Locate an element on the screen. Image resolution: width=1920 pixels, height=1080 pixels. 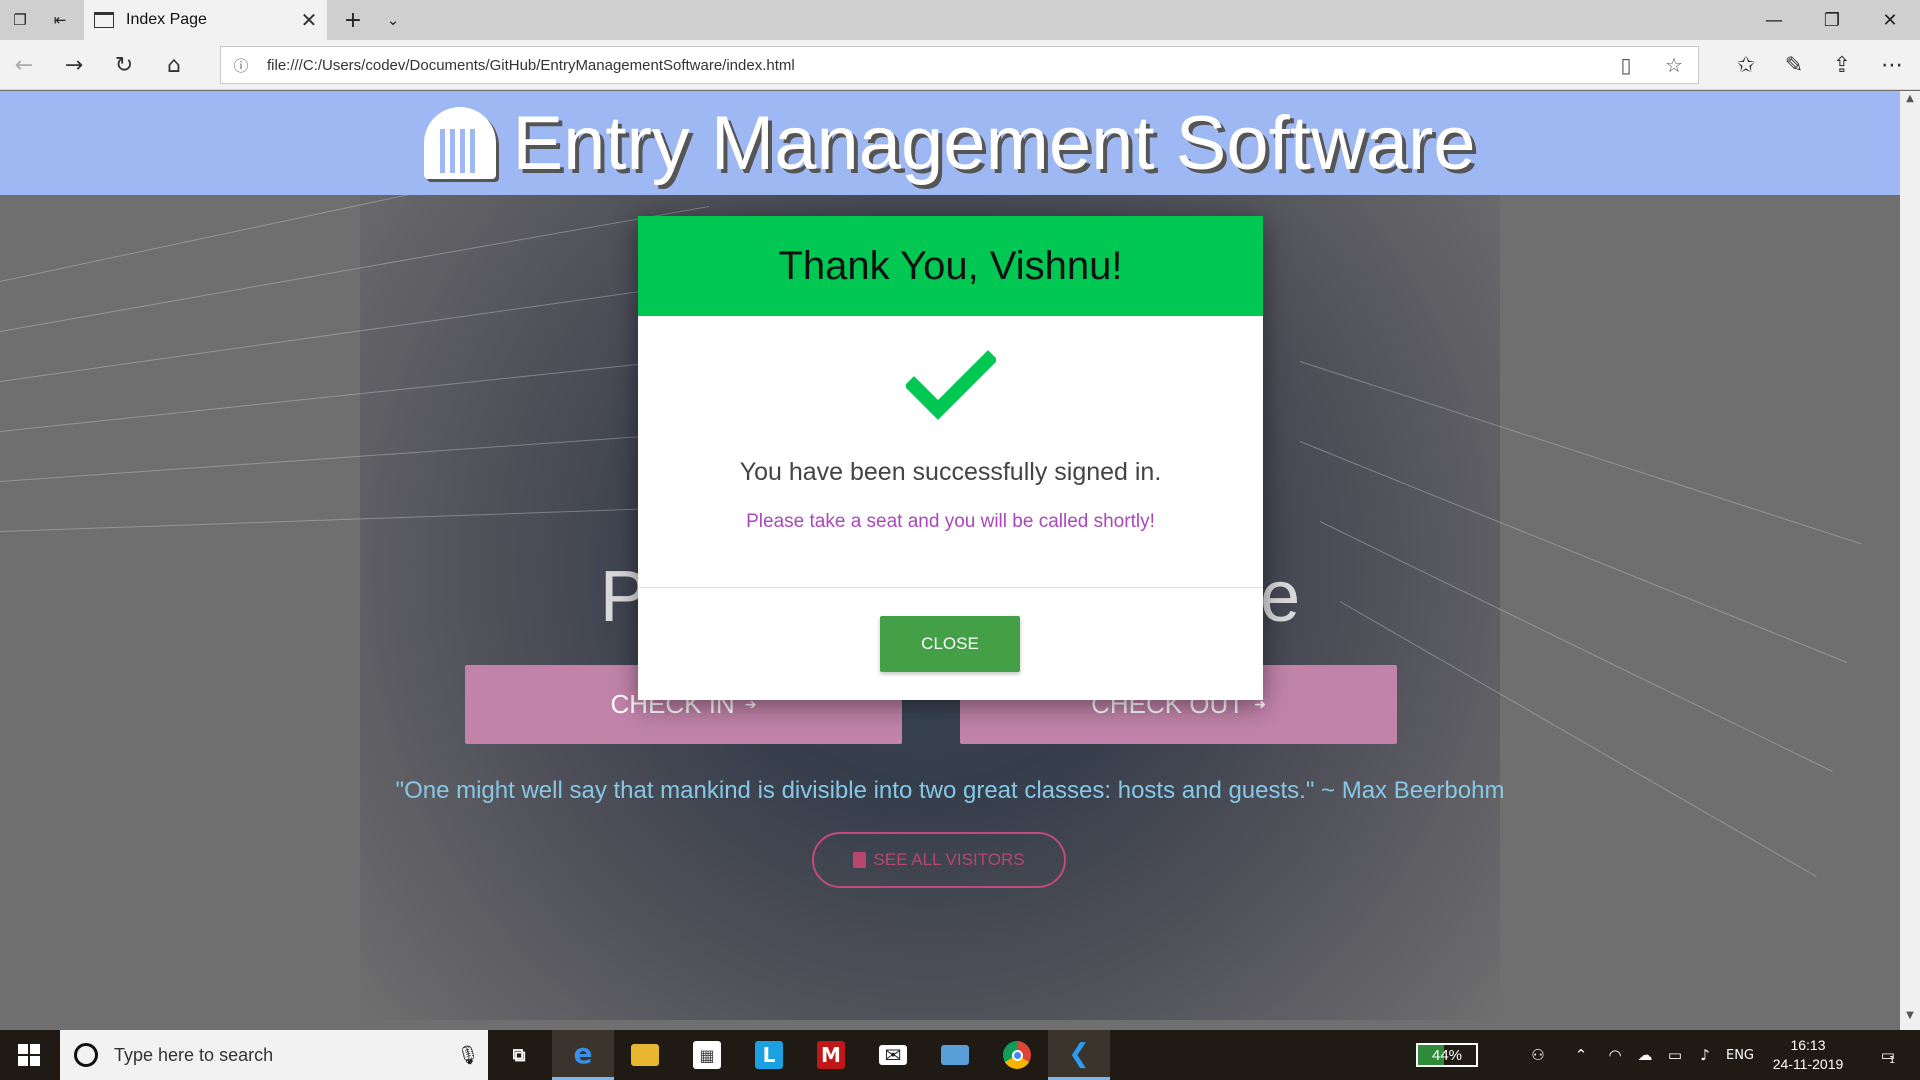
clock-time: 16:13 is located at coordinates (1808, 1045).